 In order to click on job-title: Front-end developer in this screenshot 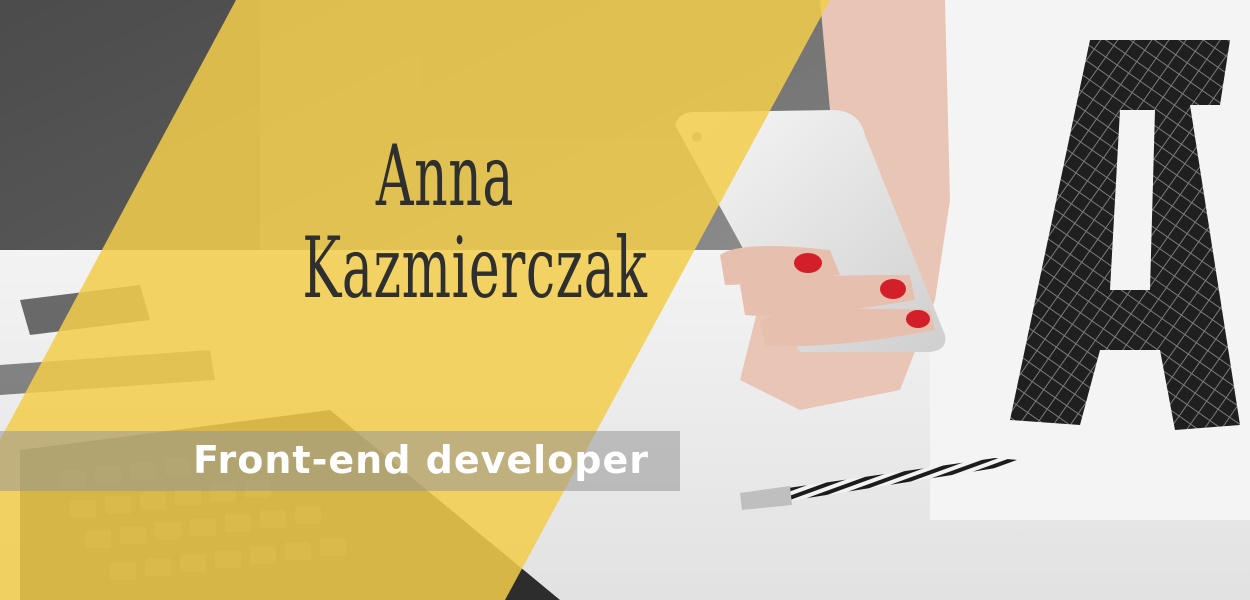, I will do `click(421, 460)`.